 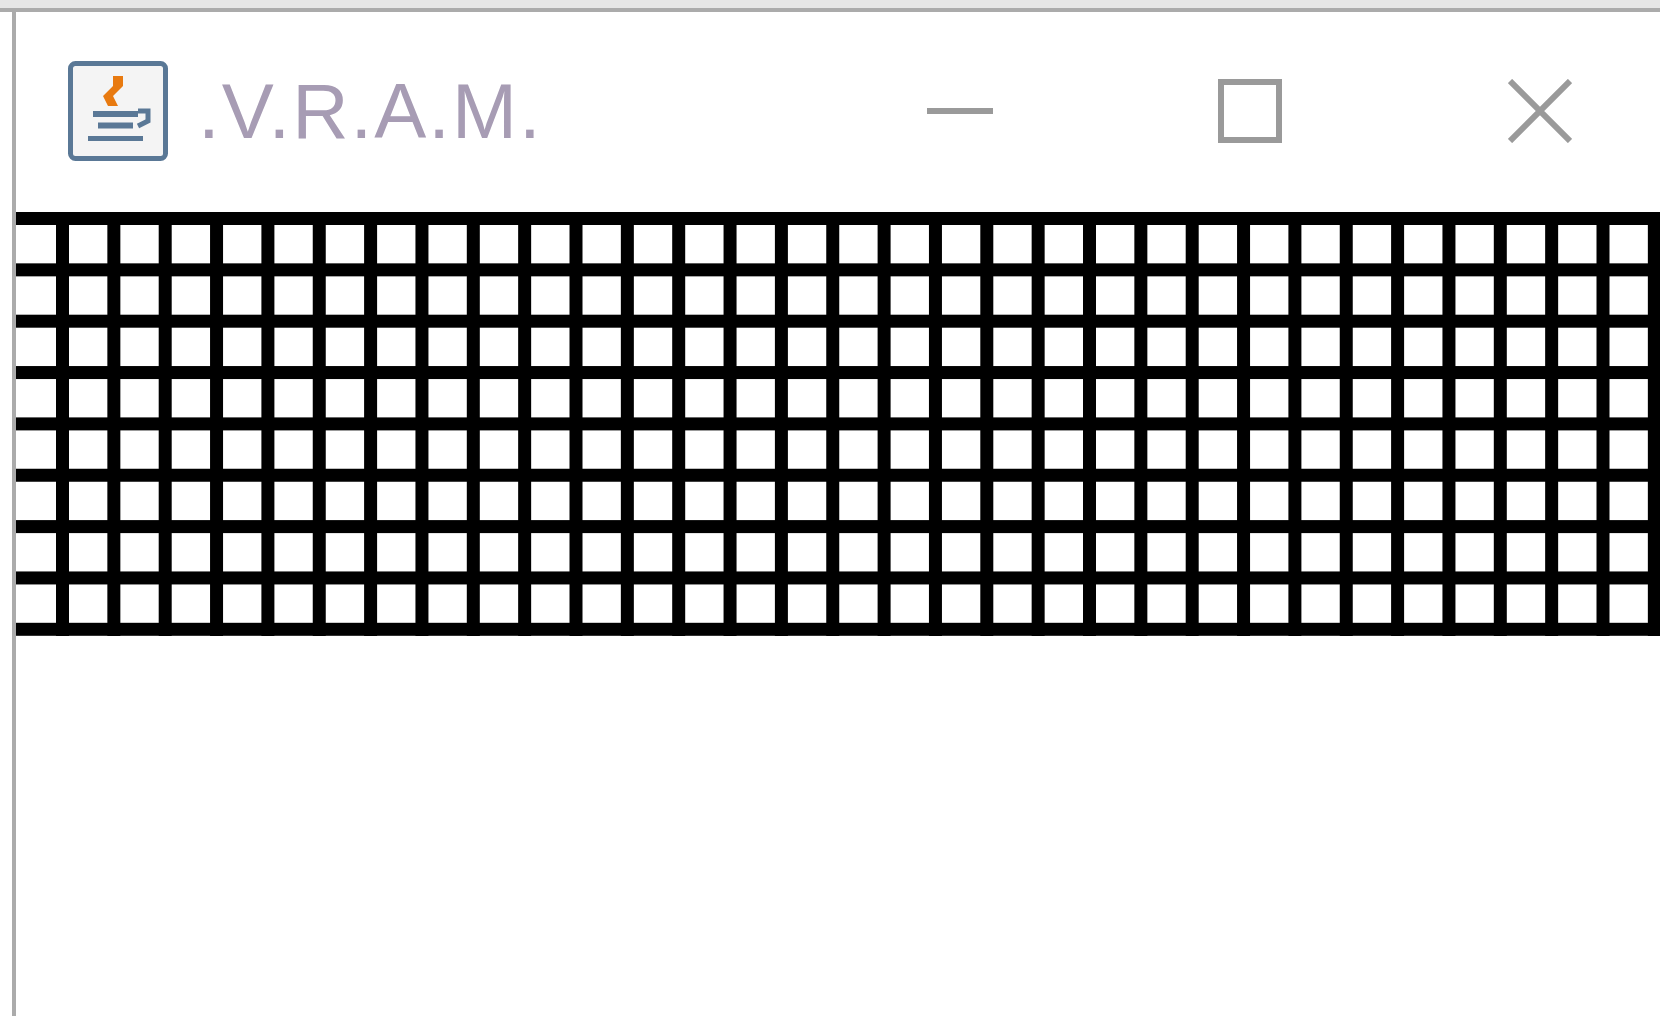 What do you see at coordinates (960, 111) in the screenshot?
I see `minimize-icon` at bounding box center [960, 111].